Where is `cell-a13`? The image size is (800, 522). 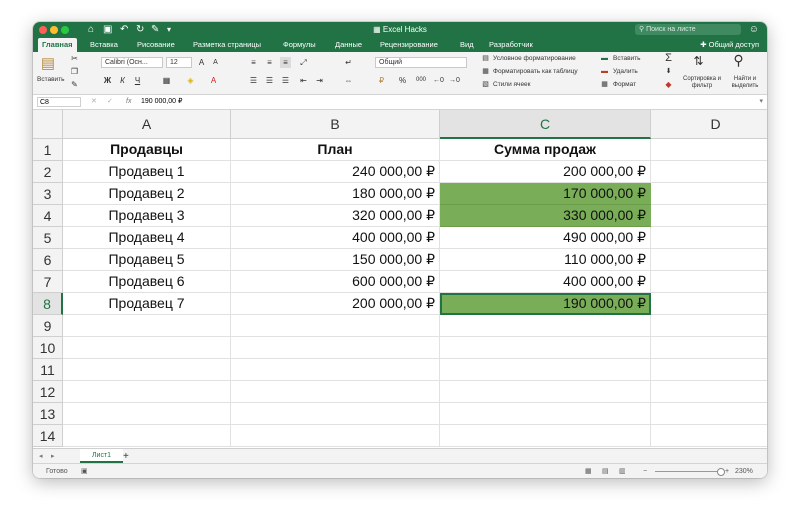 cell-a13 is located at coordinates (147, 414).